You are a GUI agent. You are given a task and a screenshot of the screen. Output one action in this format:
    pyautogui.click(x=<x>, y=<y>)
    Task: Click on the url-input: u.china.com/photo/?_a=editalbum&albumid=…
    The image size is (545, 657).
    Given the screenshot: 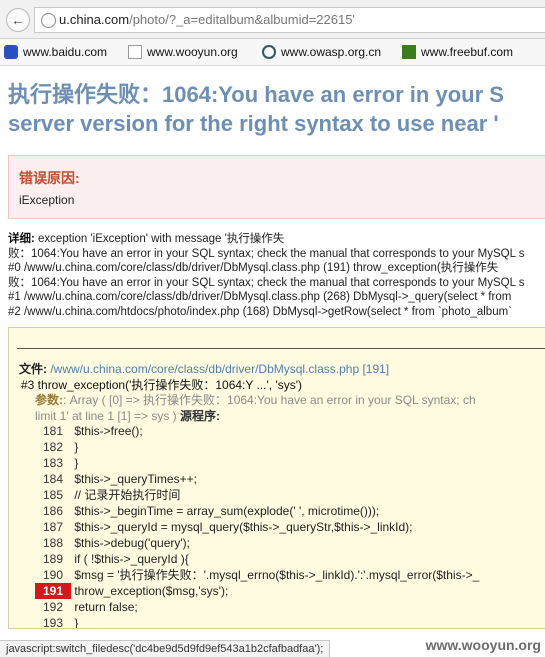 What is the action you would take?
    pyautogui.click(x=289, y=20)
    